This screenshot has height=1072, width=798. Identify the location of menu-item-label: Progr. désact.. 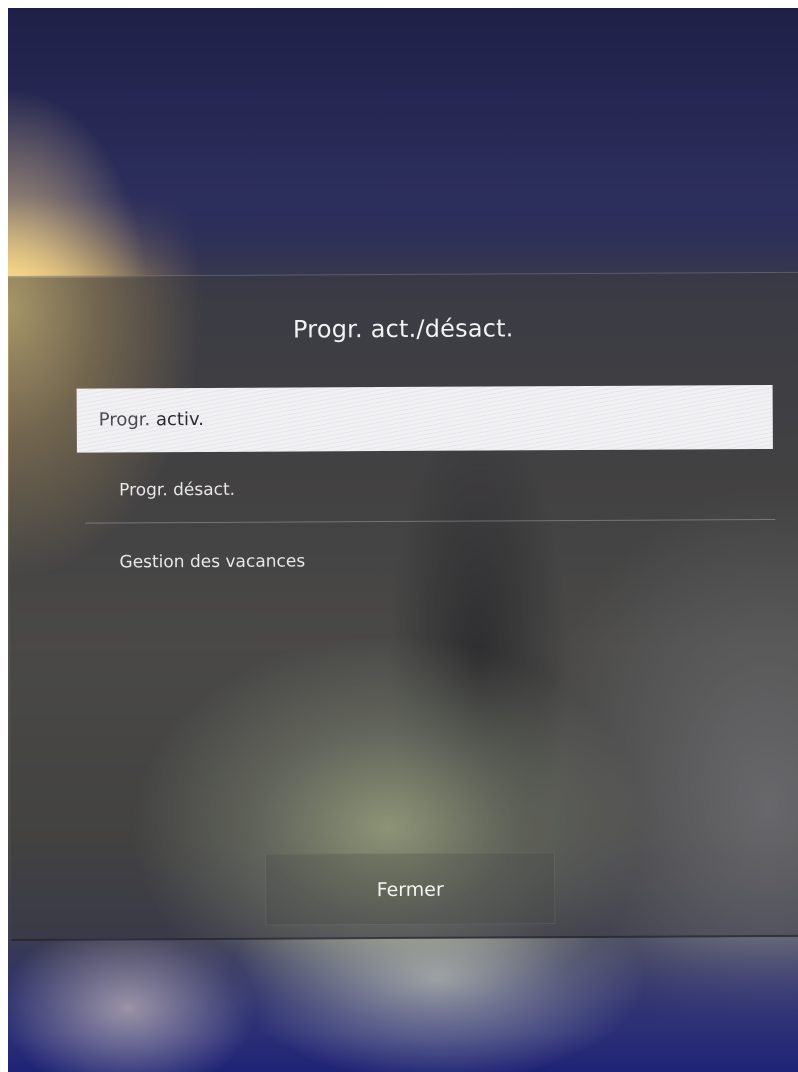
(177, 490).